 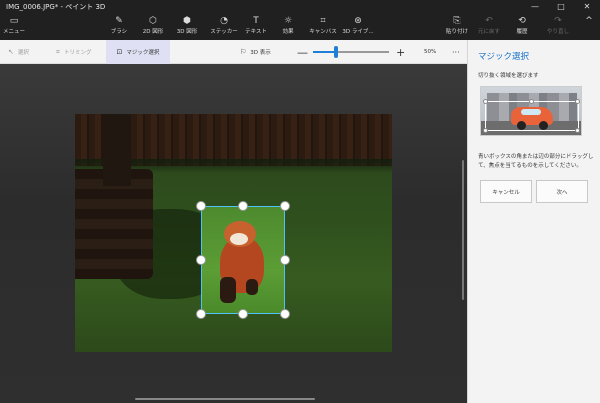 What do you see at coordinates (153, 32) in the screenshot?
I see `shapes-2d-label: 2D 図形` at bounding box center [153, 32].